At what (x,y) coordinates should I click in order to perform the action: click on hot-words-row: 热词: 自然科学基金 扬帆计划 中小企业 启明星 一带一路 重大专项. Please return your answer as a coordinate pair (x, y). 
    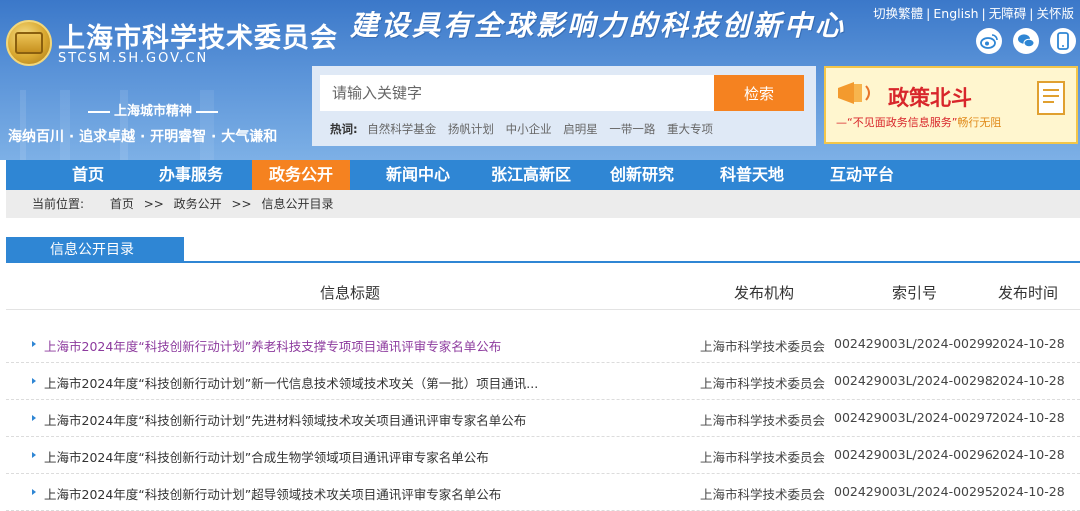
    Looking at the image, I should click on (525, 129).